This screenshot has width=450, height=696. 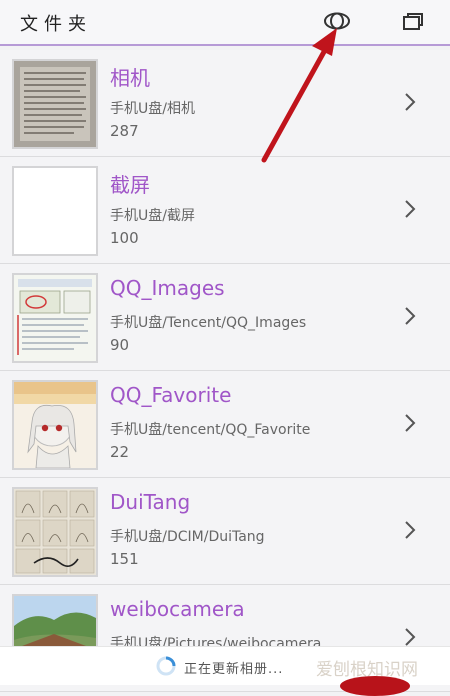 I want to click on red-circle-decoration, so click(x=375, y=686).